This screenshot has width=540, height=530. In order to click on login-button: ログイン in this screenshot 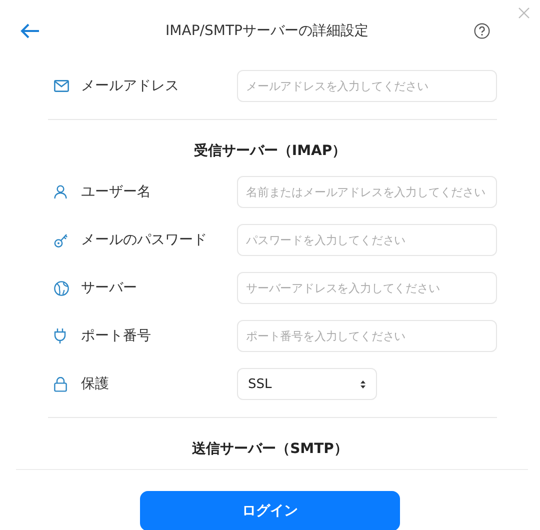, I will do `click(270, 510)`.